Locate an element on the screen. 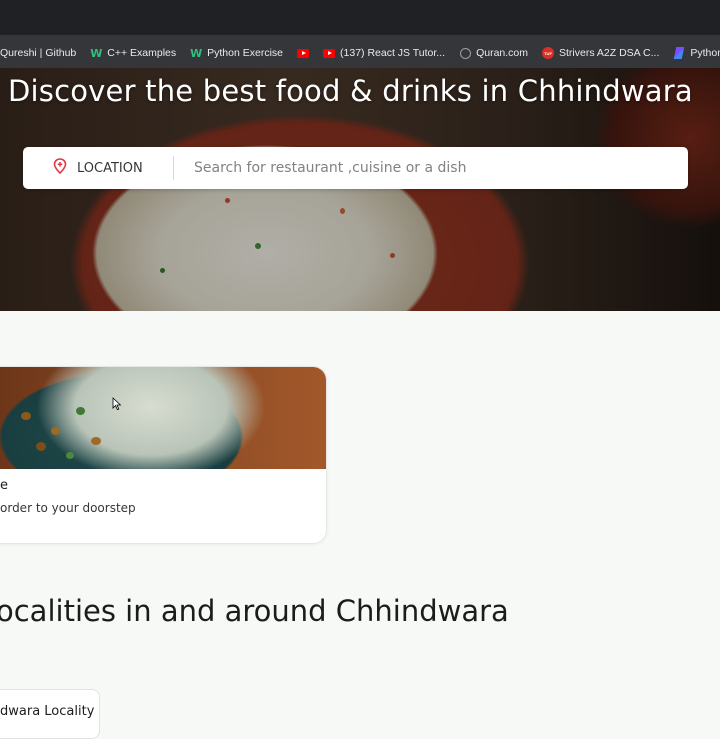 Image resolution: width=720 pixels, height=739 pixels. bookmark-label: Quran.com is located at coordinates (502, 53).